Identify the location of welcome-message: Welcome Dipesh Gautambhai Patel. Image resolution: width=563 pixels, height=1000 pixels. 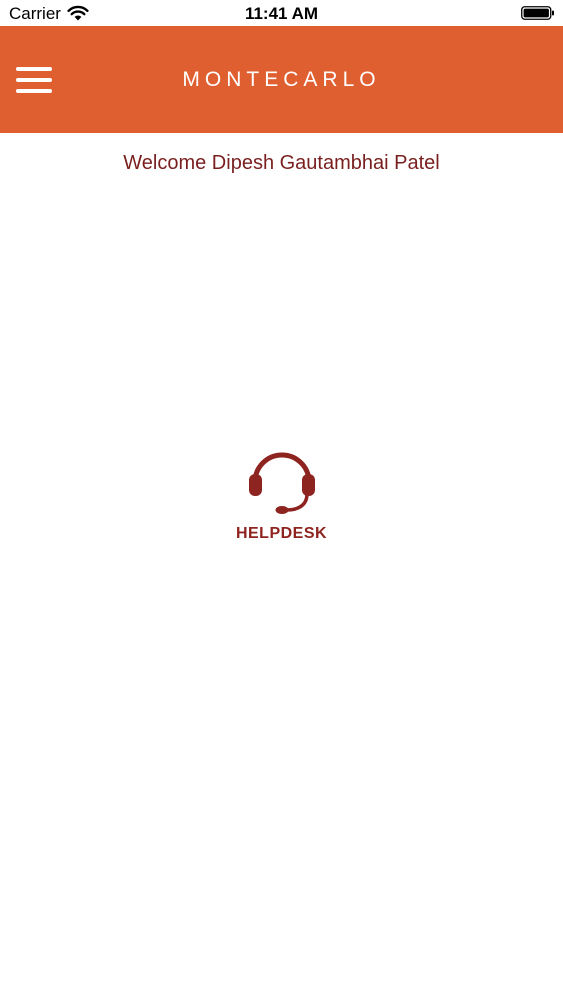
(281, 163).